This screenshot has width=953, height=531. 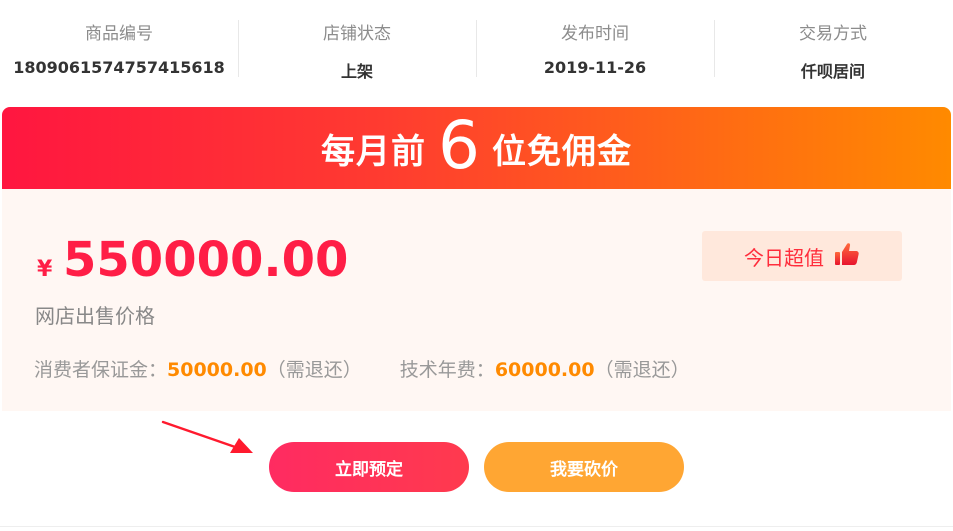 What do you see at coordinates (357, 34) in the screenshot?
I see `info-label: 店铺状态` at bounding box center [357, 34].